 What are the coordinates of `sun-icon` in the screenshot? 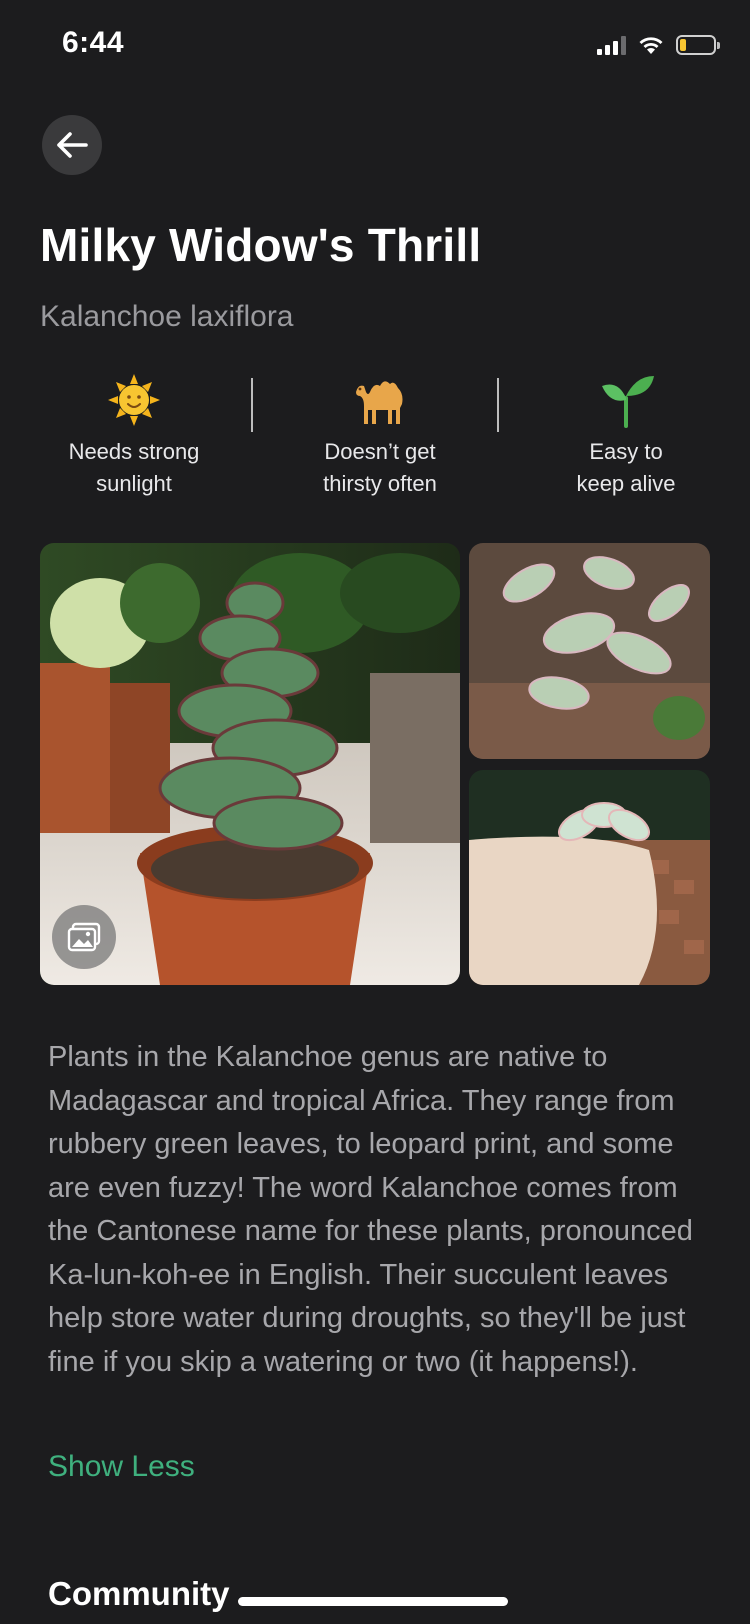 It's located at (134, 400).